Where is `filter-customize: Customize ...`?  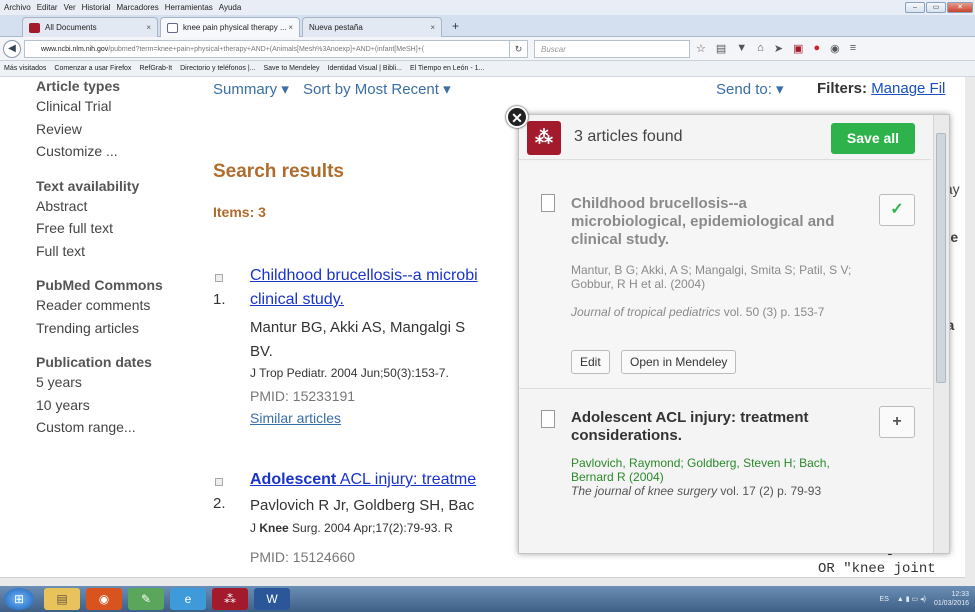 filter-customize: Customize ... is located at coordinates (121, 151).